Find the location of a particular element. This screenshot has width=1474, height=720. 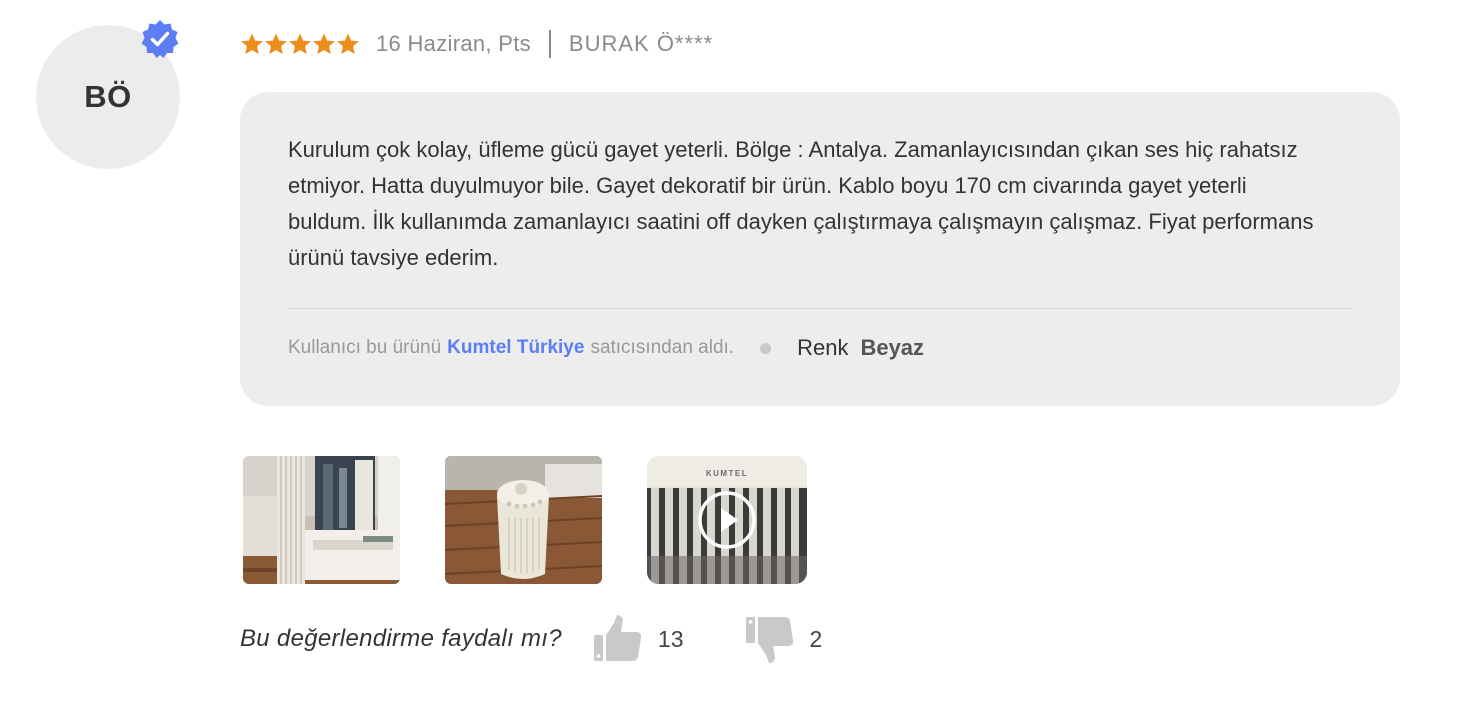

avatar-initials: BÖ is located at coordinates (108, 96).